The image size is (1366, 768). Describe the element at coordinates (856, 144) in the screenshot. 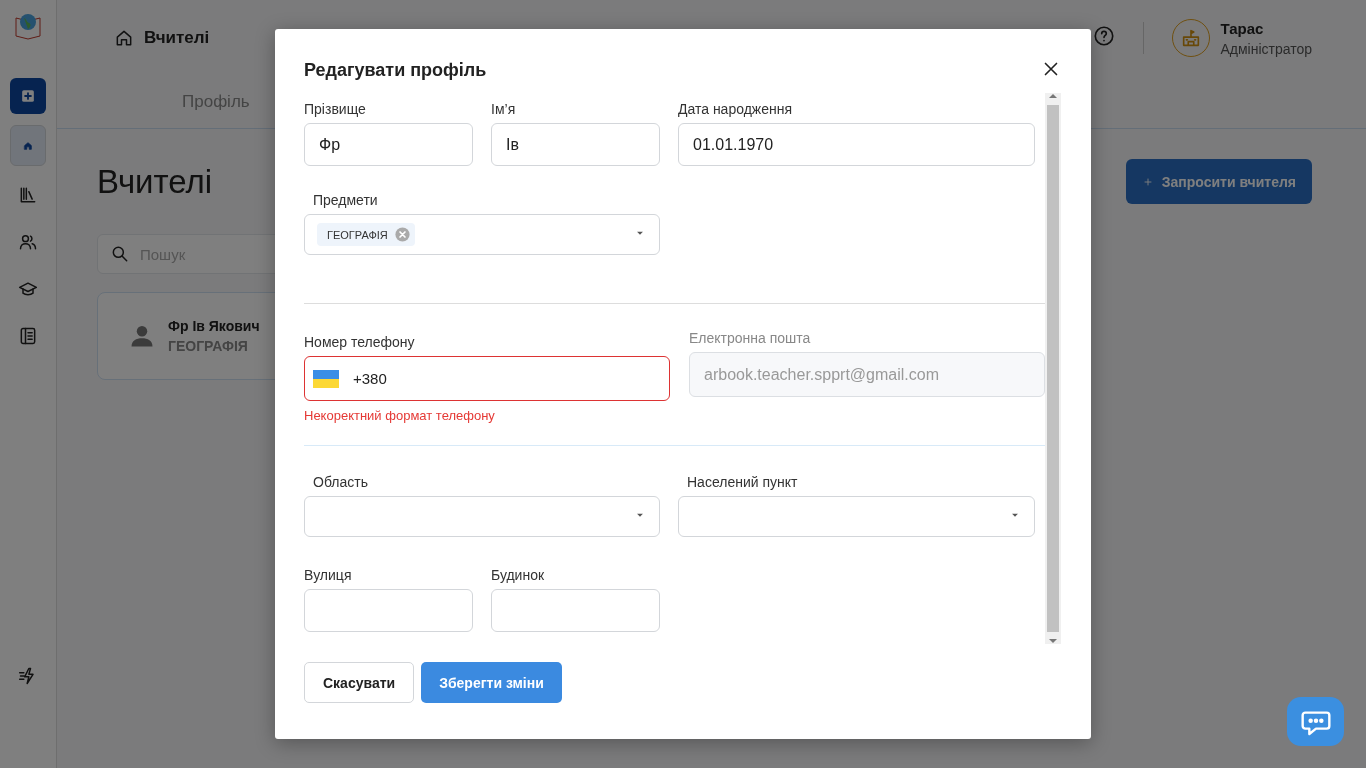

I see `input-field: 01.01.1970` at that location.